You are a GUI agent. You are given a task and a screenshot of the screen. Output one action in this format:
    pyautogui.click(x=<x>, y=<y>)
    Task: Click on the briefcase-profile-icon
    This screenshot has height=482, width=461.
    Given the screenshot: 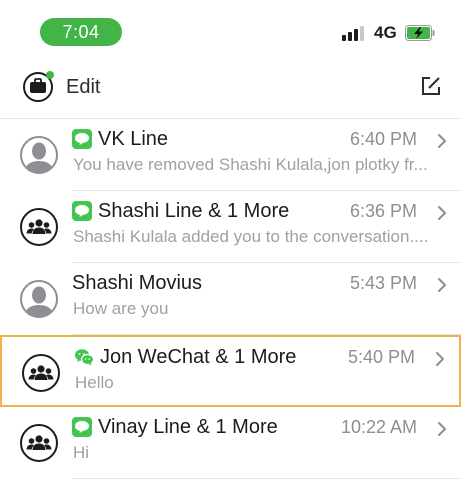 What is the action you would take?
    pyautogui.click(x=39, y=86)
    